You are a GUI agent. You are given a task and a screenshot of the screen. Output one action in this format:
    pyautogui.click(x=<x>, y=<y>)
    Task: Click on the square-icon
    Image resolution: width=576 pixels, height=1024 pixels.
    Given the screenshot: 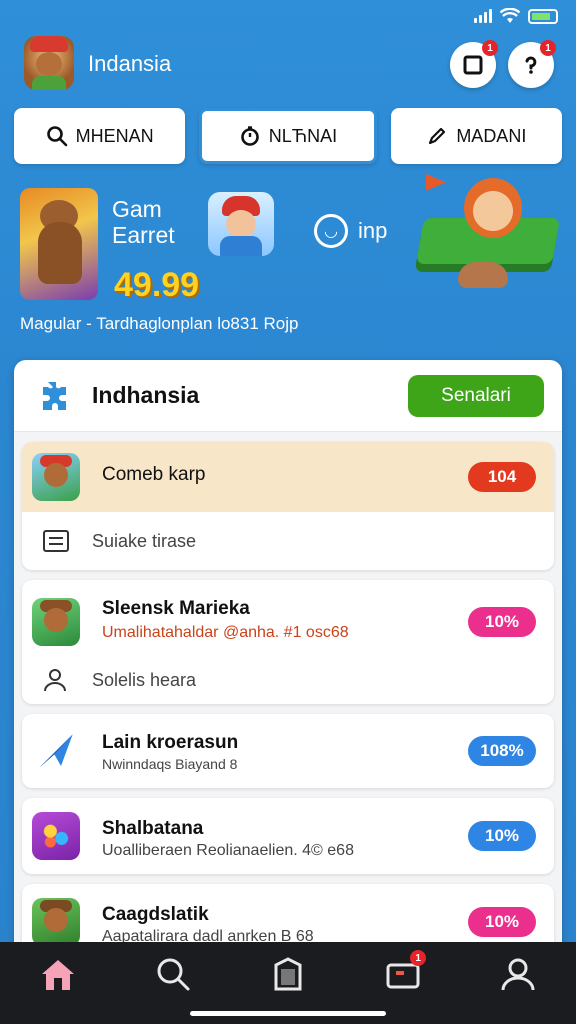 What is the action you would take?
    pyautogui.click(x=473, y=65)
    